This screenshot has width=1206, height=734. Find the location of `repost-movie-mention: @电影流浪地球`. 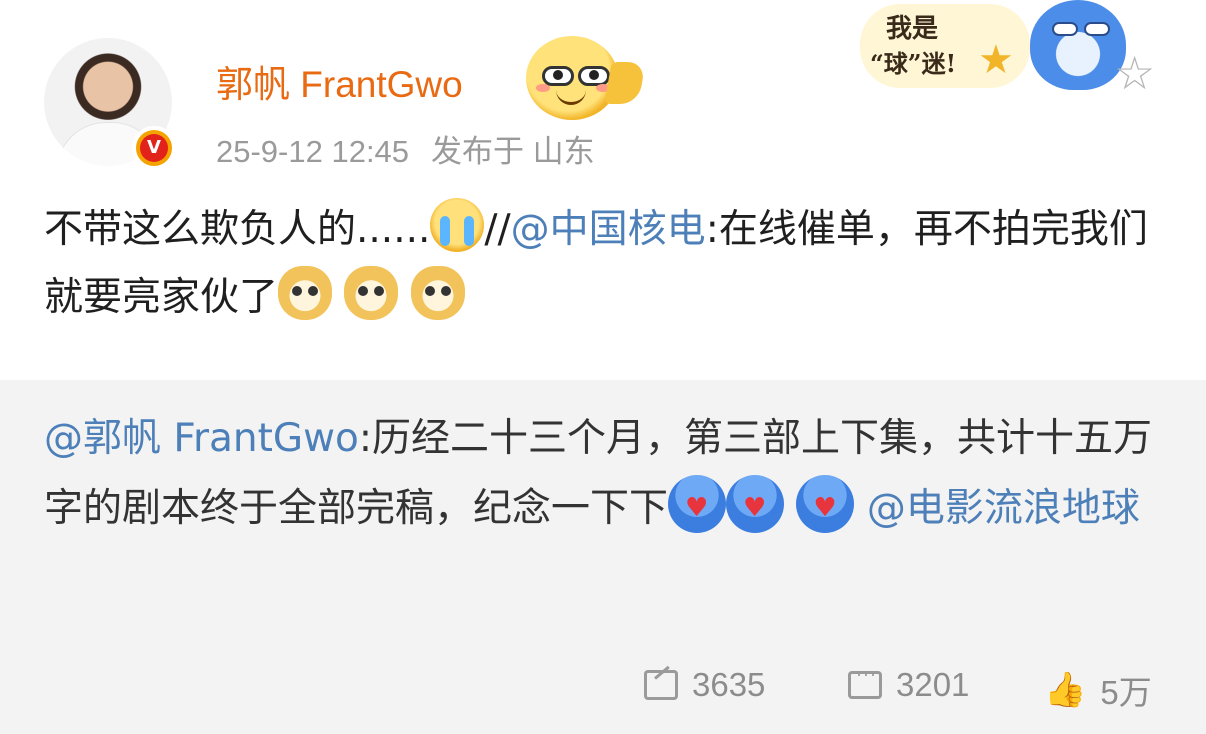

repost-movie-mention: @电影流浪地球 is located at coordinates (1003, 508).